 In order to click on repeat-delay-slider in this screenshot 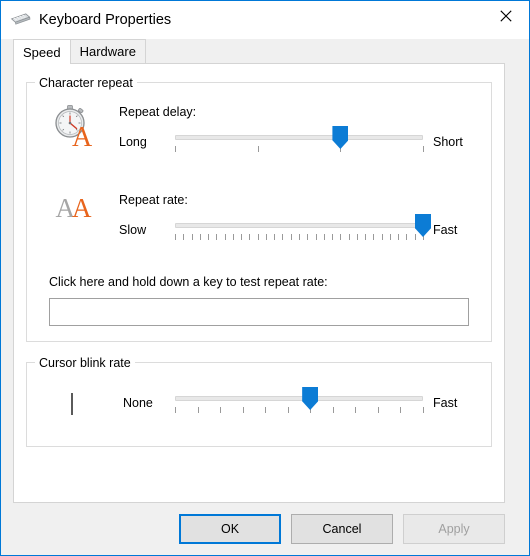, I will do `click(299, 141)`.